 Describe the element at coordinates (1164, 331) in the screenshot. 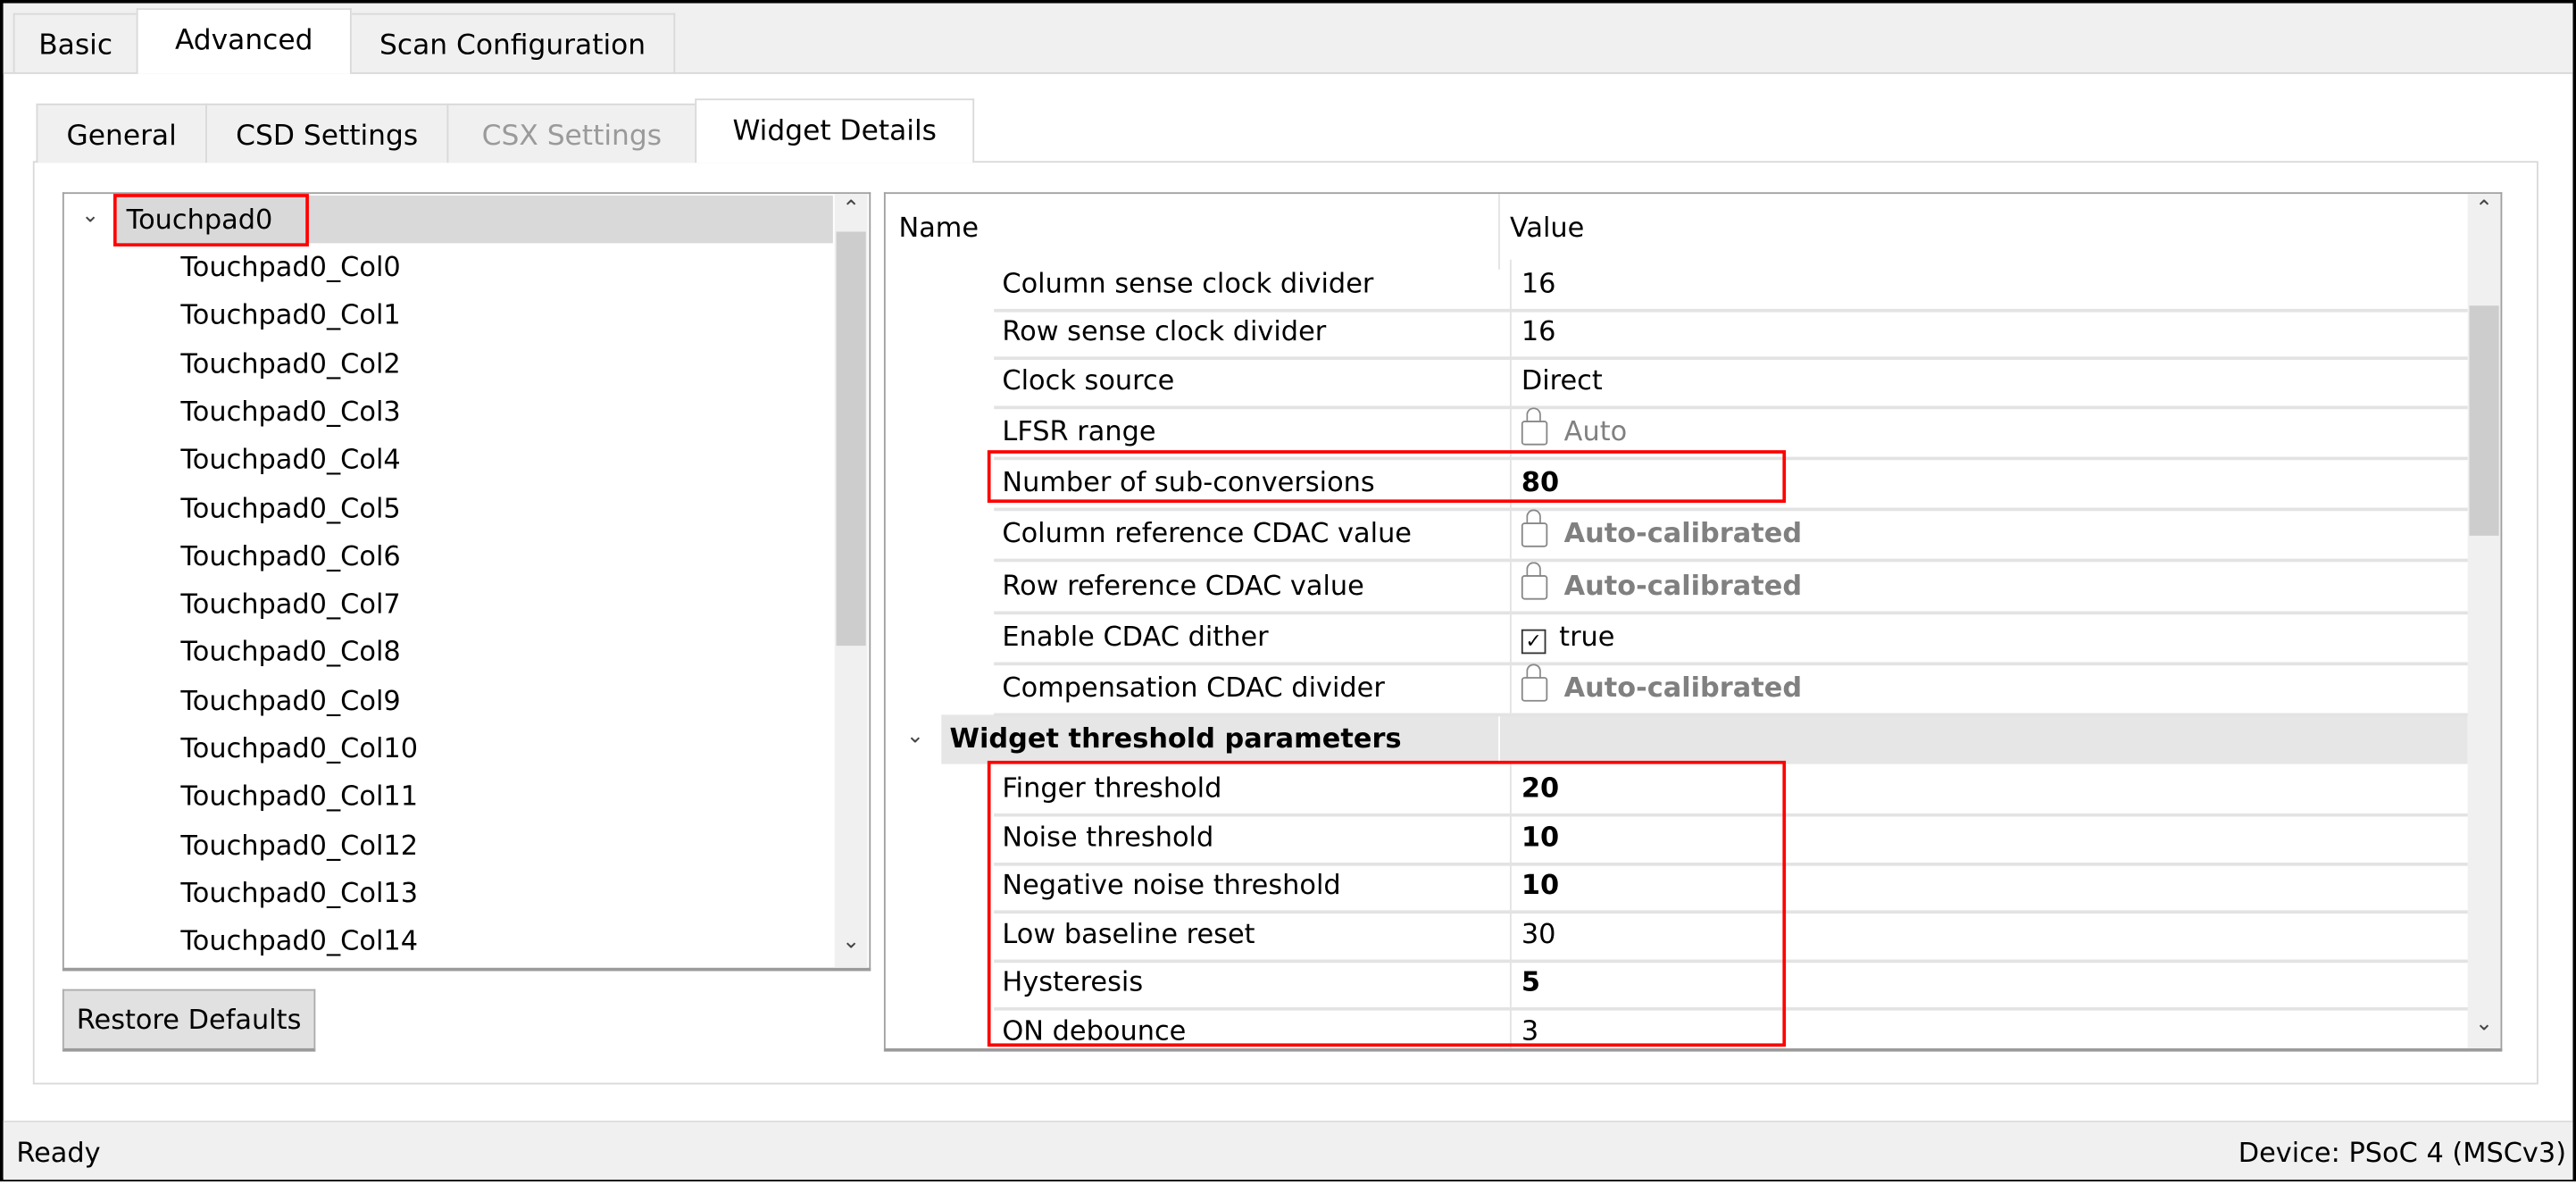

I see `property-name: Row sense clock divider` at that location.